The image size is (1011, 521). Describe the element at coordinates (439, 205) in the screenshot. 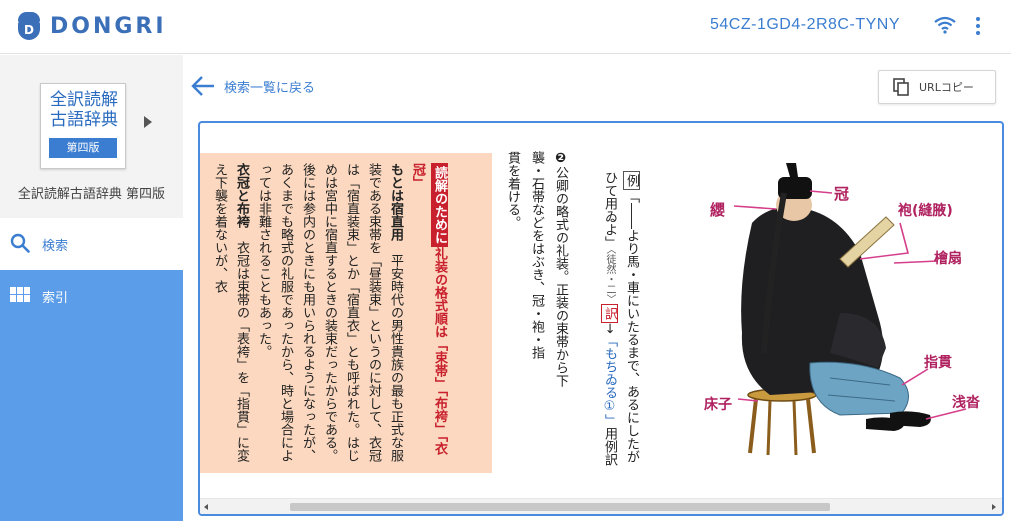

I see `reading-note-tag: 読解のために` at that location.